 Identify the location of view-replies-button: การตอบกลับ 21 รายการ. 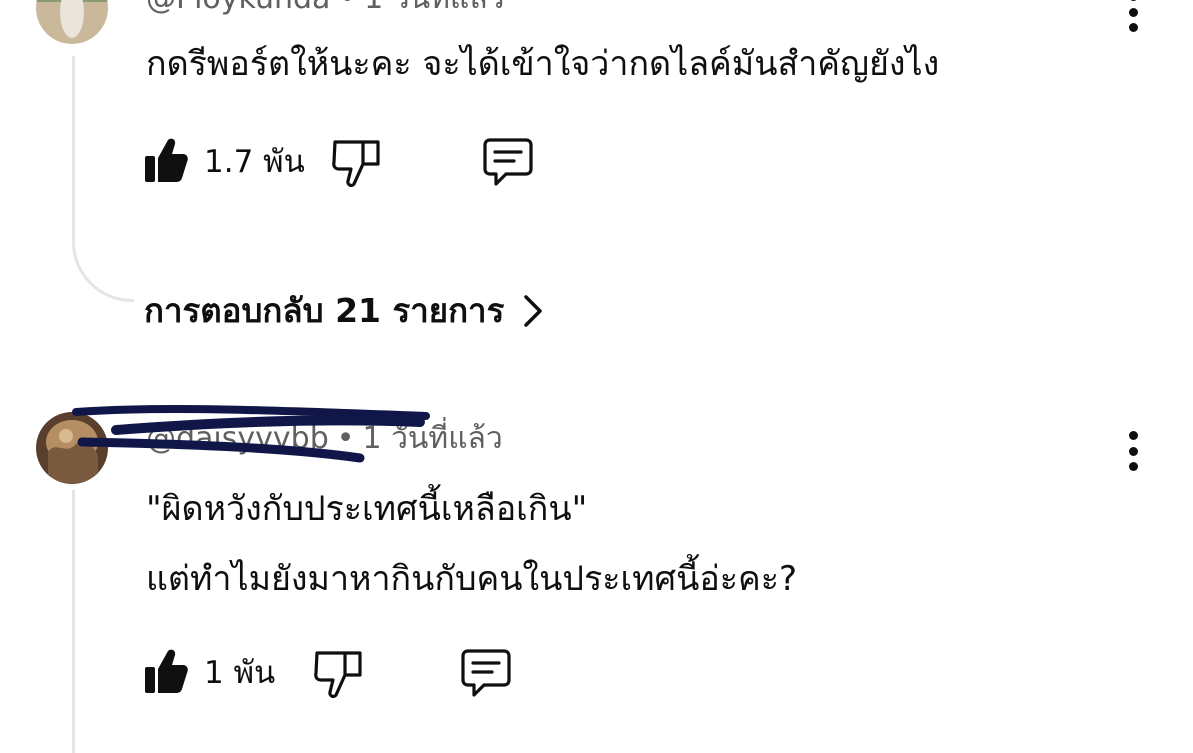
(344, 310).